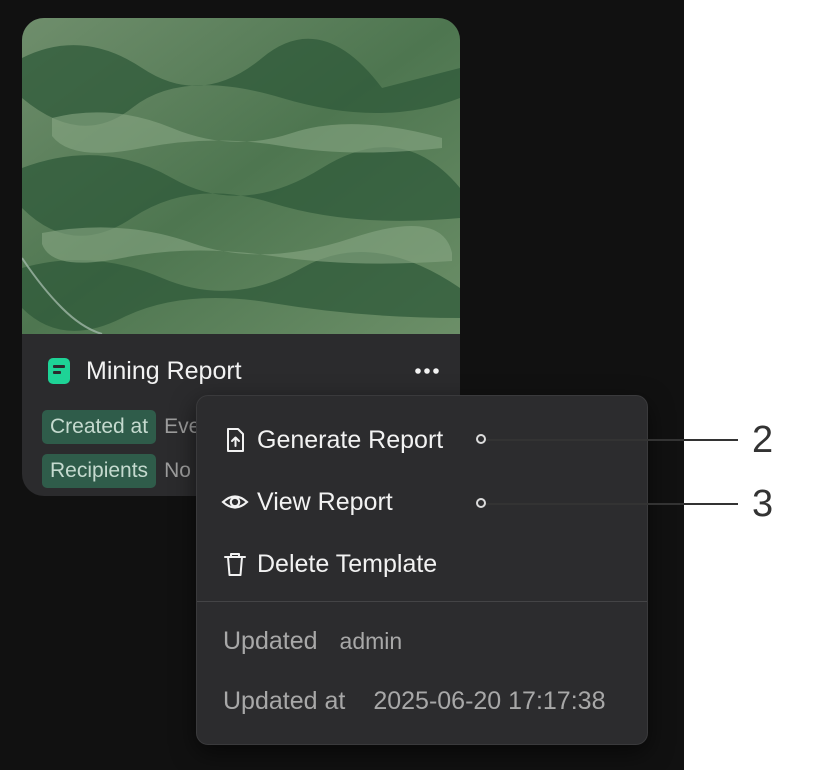 This screenshot has width=818, height=770. What do you see at coordinates (59, 371) in the screenshot?
I see `document-icon` at bounding box center [59, 371].